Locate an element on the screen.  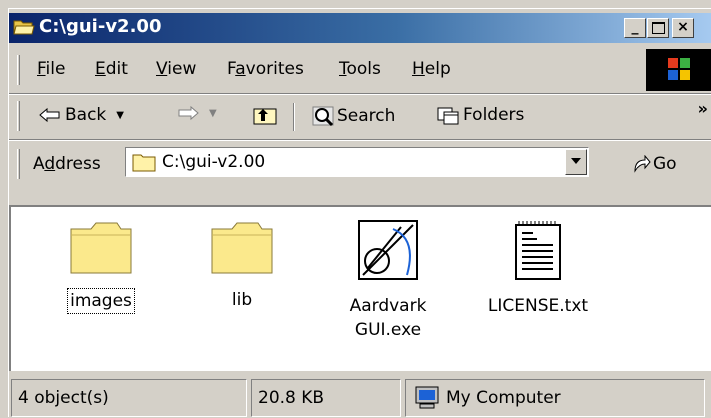
maximize-button is located at coordinates (658, 28).